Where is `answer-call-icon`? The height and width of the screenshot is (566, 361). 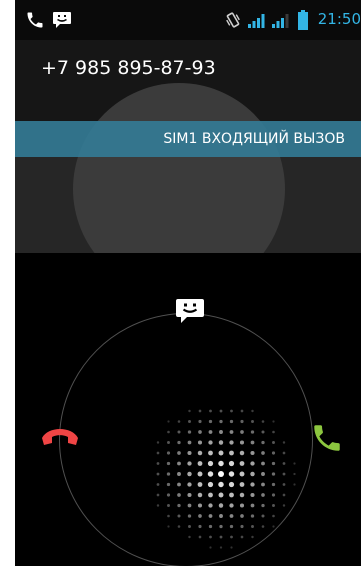
answer-call-icon is located at coordinates (327, 440).